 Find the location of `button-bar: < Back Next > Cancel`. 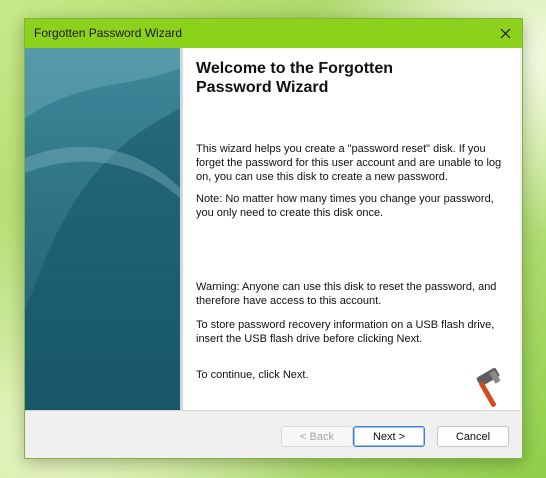

button-bar: < Back Next > Cancel is located at coordinates (272, 434).